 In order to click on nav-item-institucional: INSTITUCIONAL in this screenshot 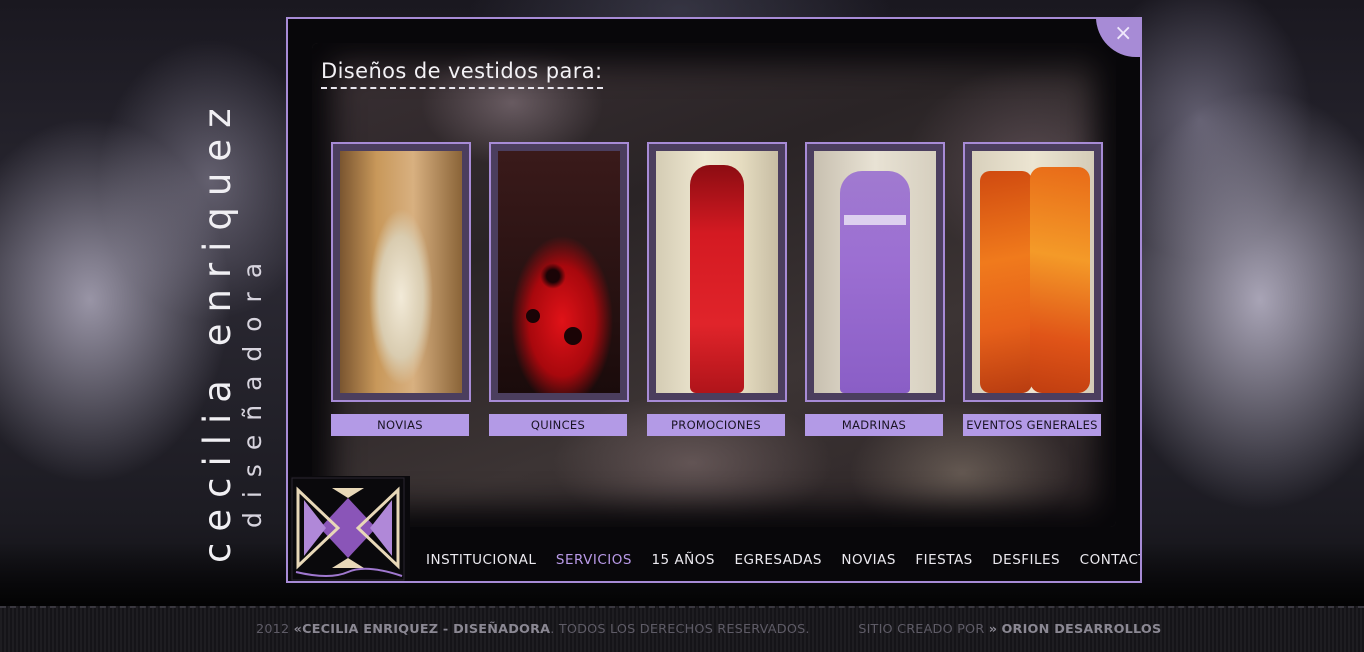, I will do `click(481, 562)`.